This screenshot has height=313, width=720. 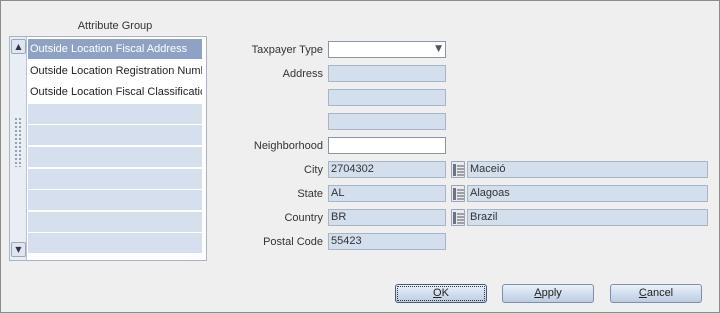 What do you see at coordinates (587, 217) in the screenshot?
I see `country-name-field: Brazil` at bounding box center [587, 217].